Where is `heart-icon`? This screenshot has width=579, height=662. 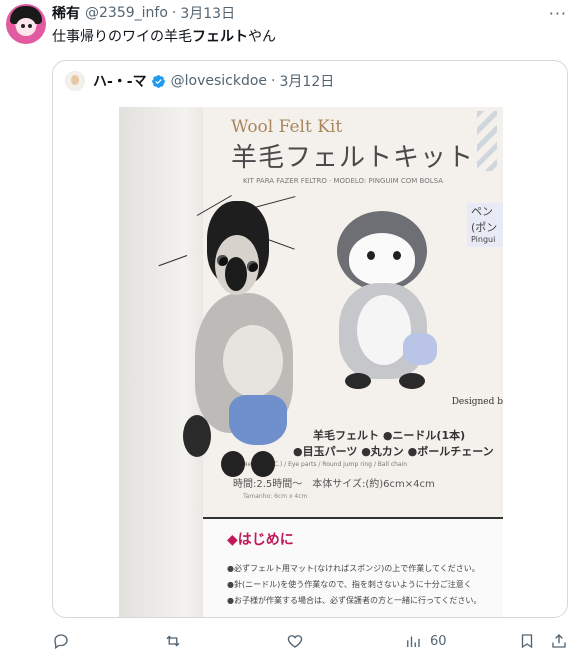 heart-icon is located at coordinates (295, 641).